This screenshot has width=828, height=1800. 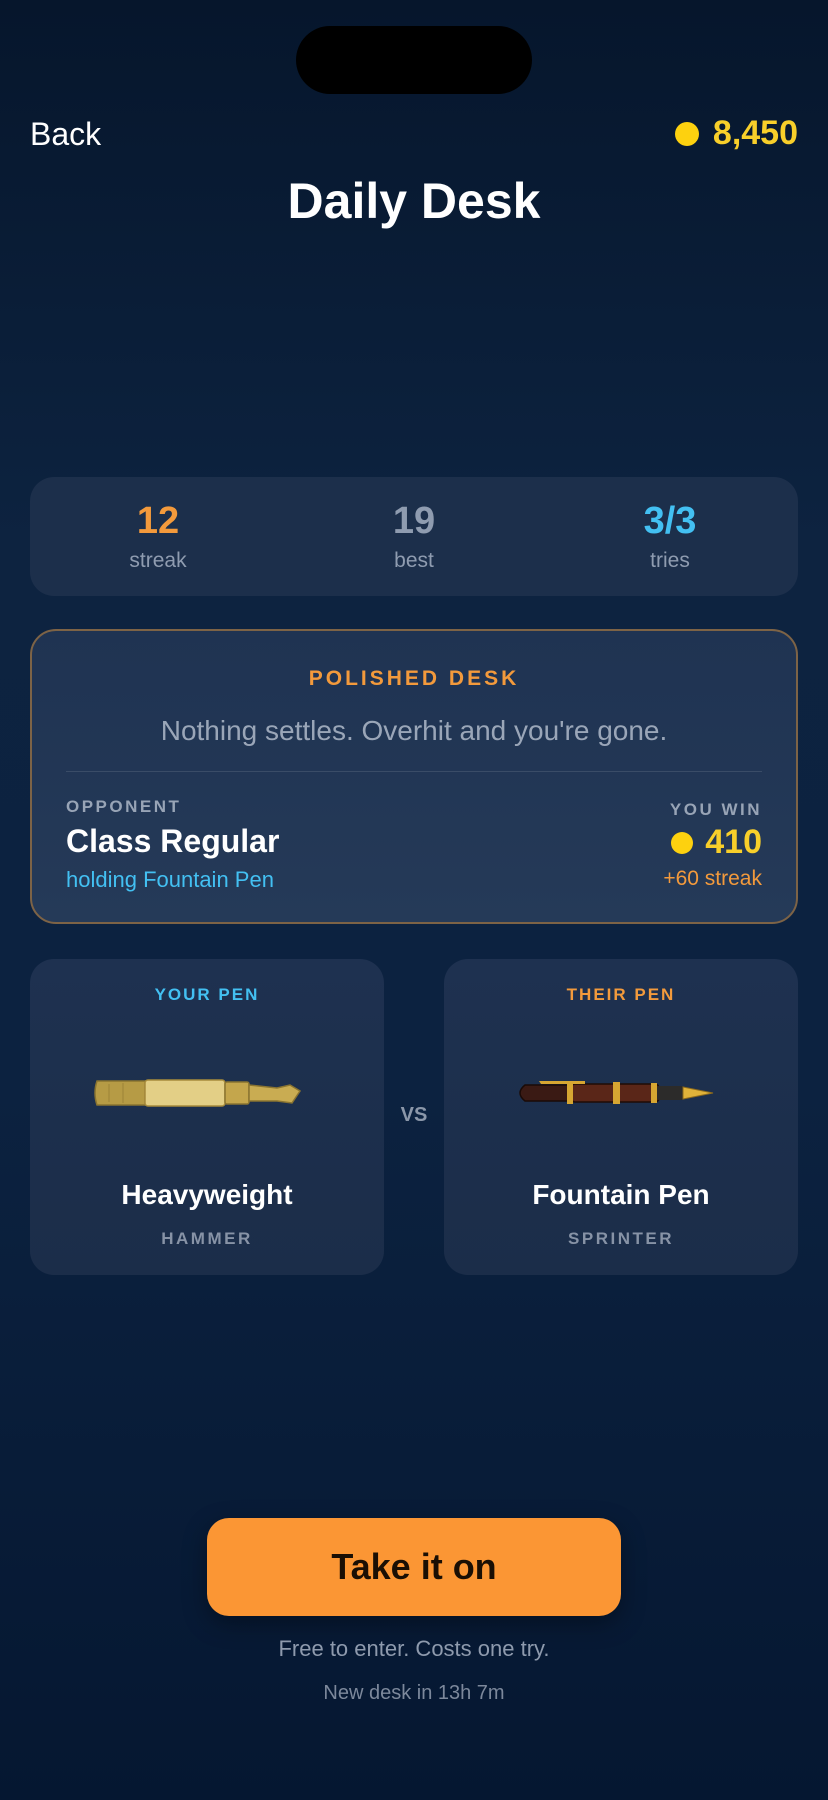 What do you see at coordinates (414, 560) in the screenshot?
I see `stat-label: best` at bounding box center [414, 560].